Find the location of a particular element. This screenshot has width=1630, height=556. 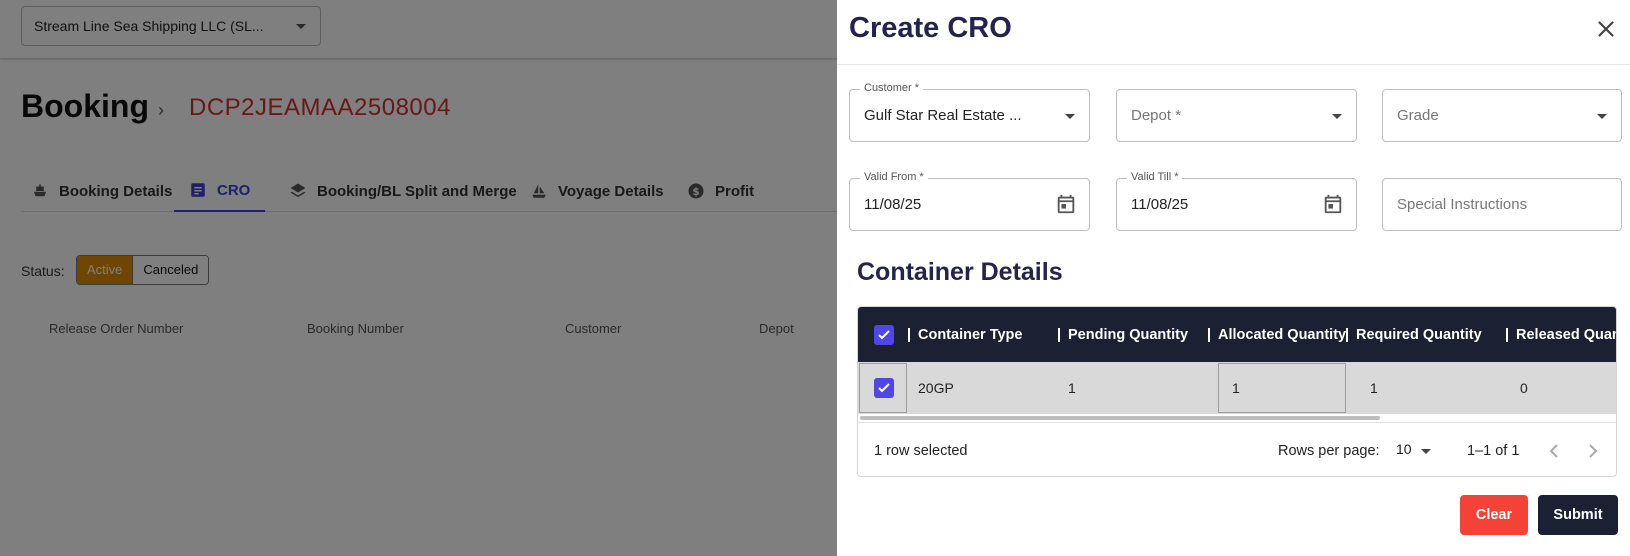

pending-quantity-cell: 1 is located at coordinates (1072, 388).